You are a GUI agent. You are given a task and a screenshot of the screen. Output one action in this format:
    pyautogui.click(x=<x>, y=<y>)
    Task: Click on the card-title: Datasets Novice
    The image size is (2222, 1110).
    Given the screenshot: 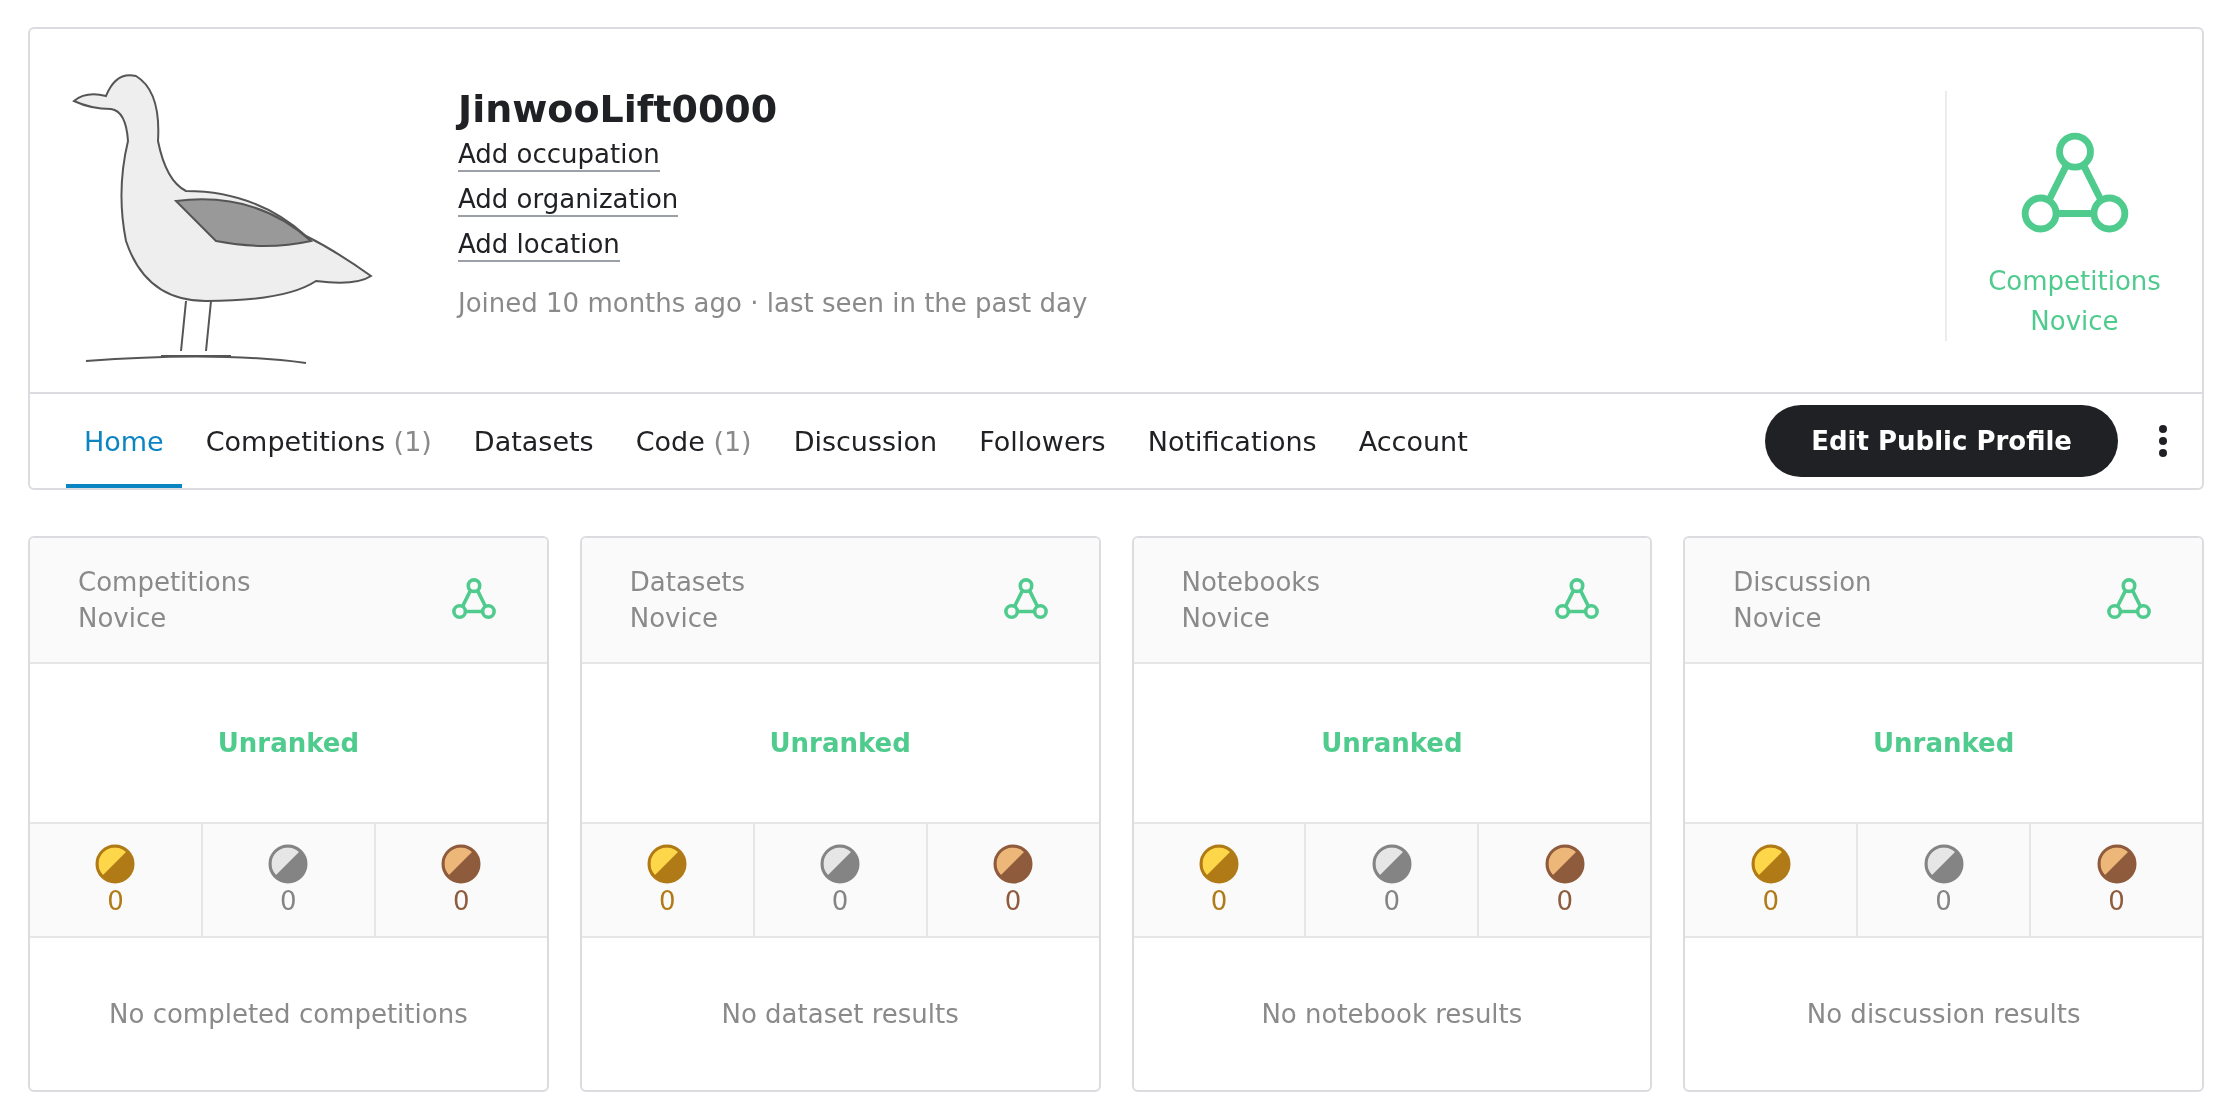 What is the action you would take?
    pyautogui.click(x=688, y=600)
    